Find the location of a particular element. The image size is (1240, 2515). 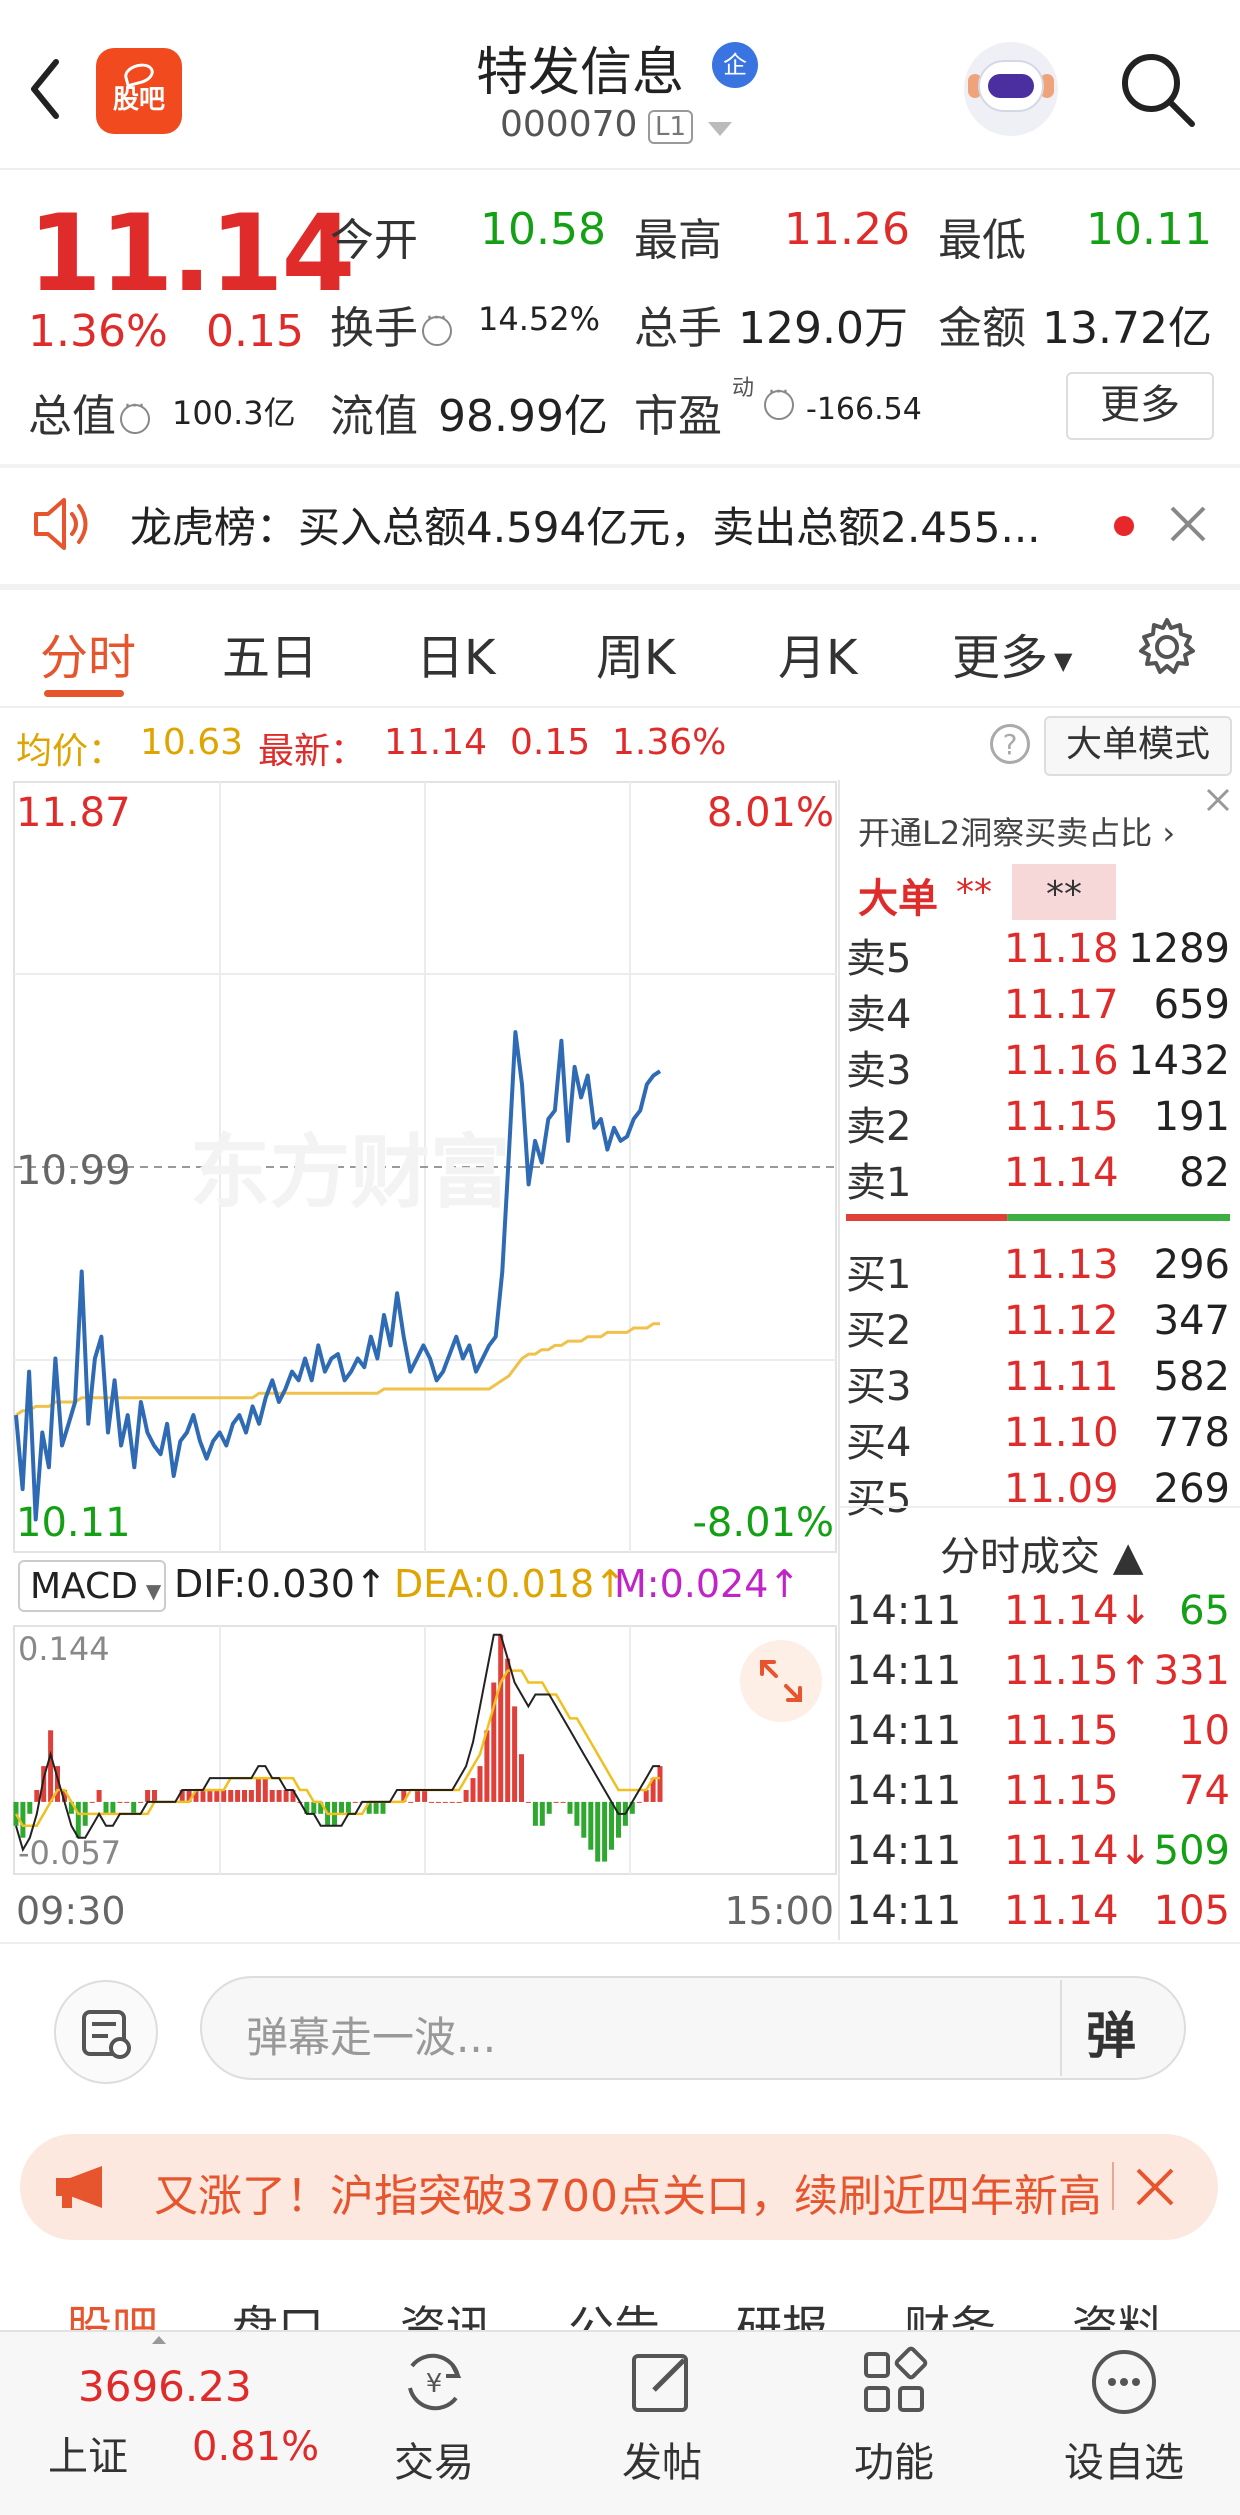

sell-order-row: 卖1 11.14 82 is located at coordinates (1038, 1178).